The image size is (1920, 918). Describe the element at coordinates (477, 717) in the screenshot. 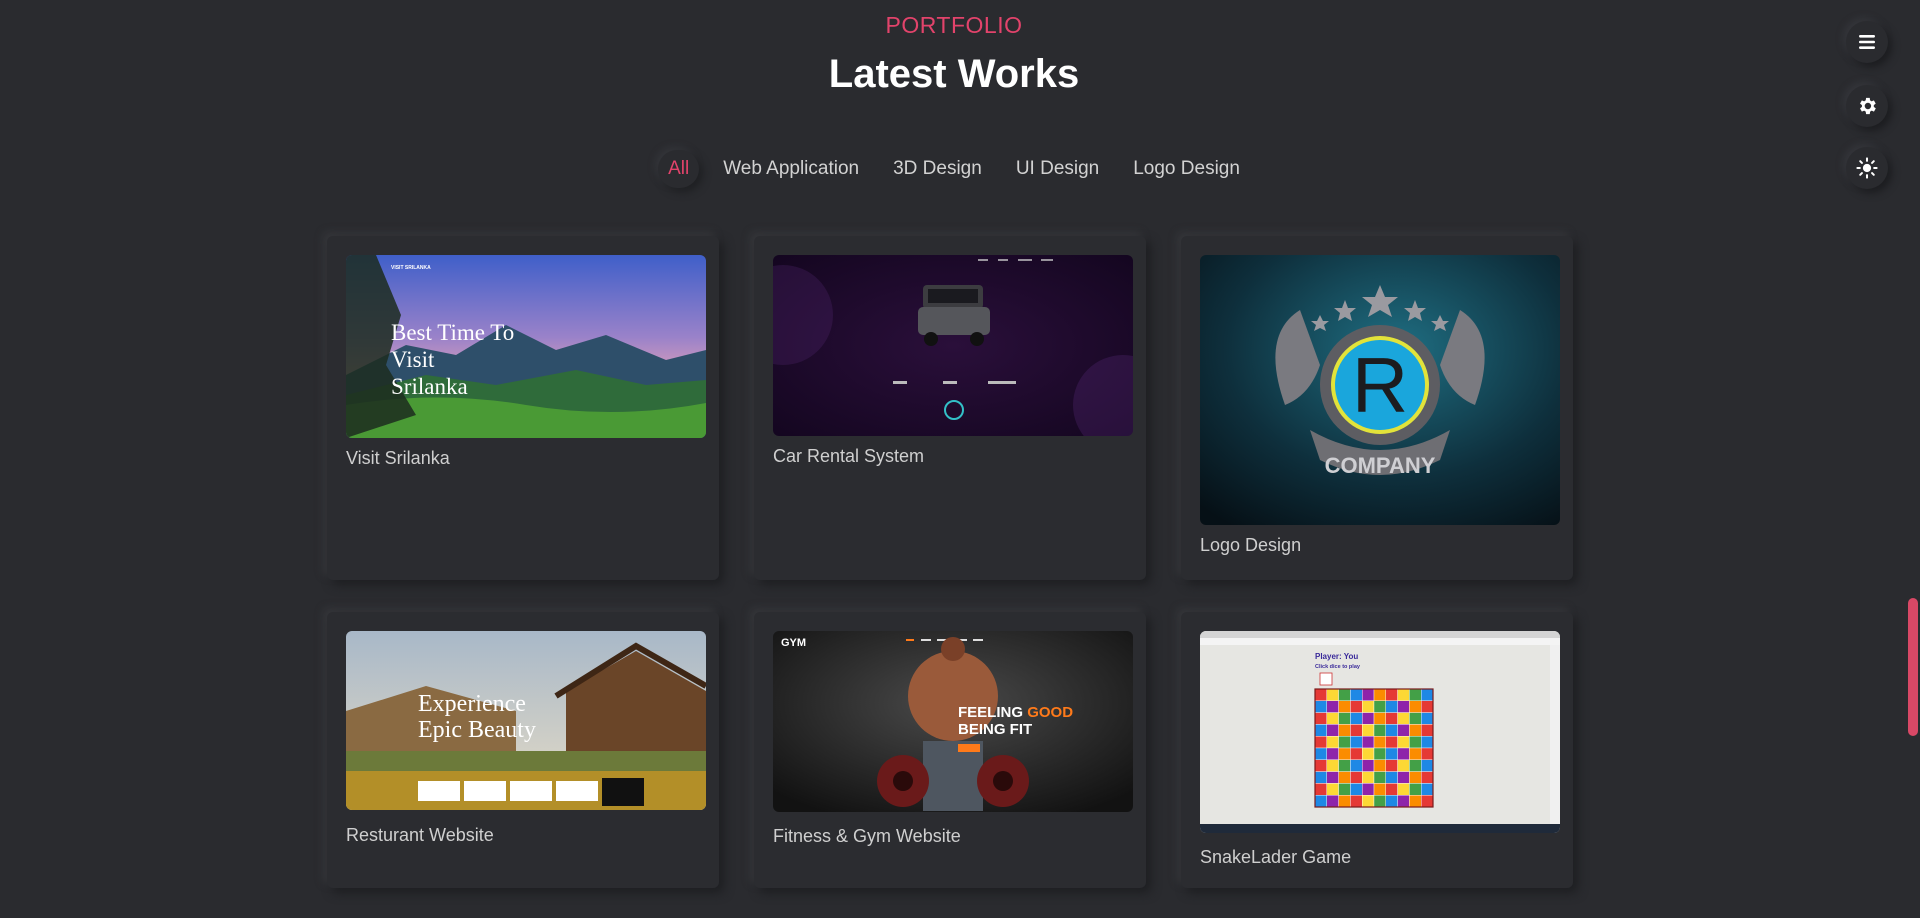

I see `thumb-headline: Experience Epic Beauty` at that location.